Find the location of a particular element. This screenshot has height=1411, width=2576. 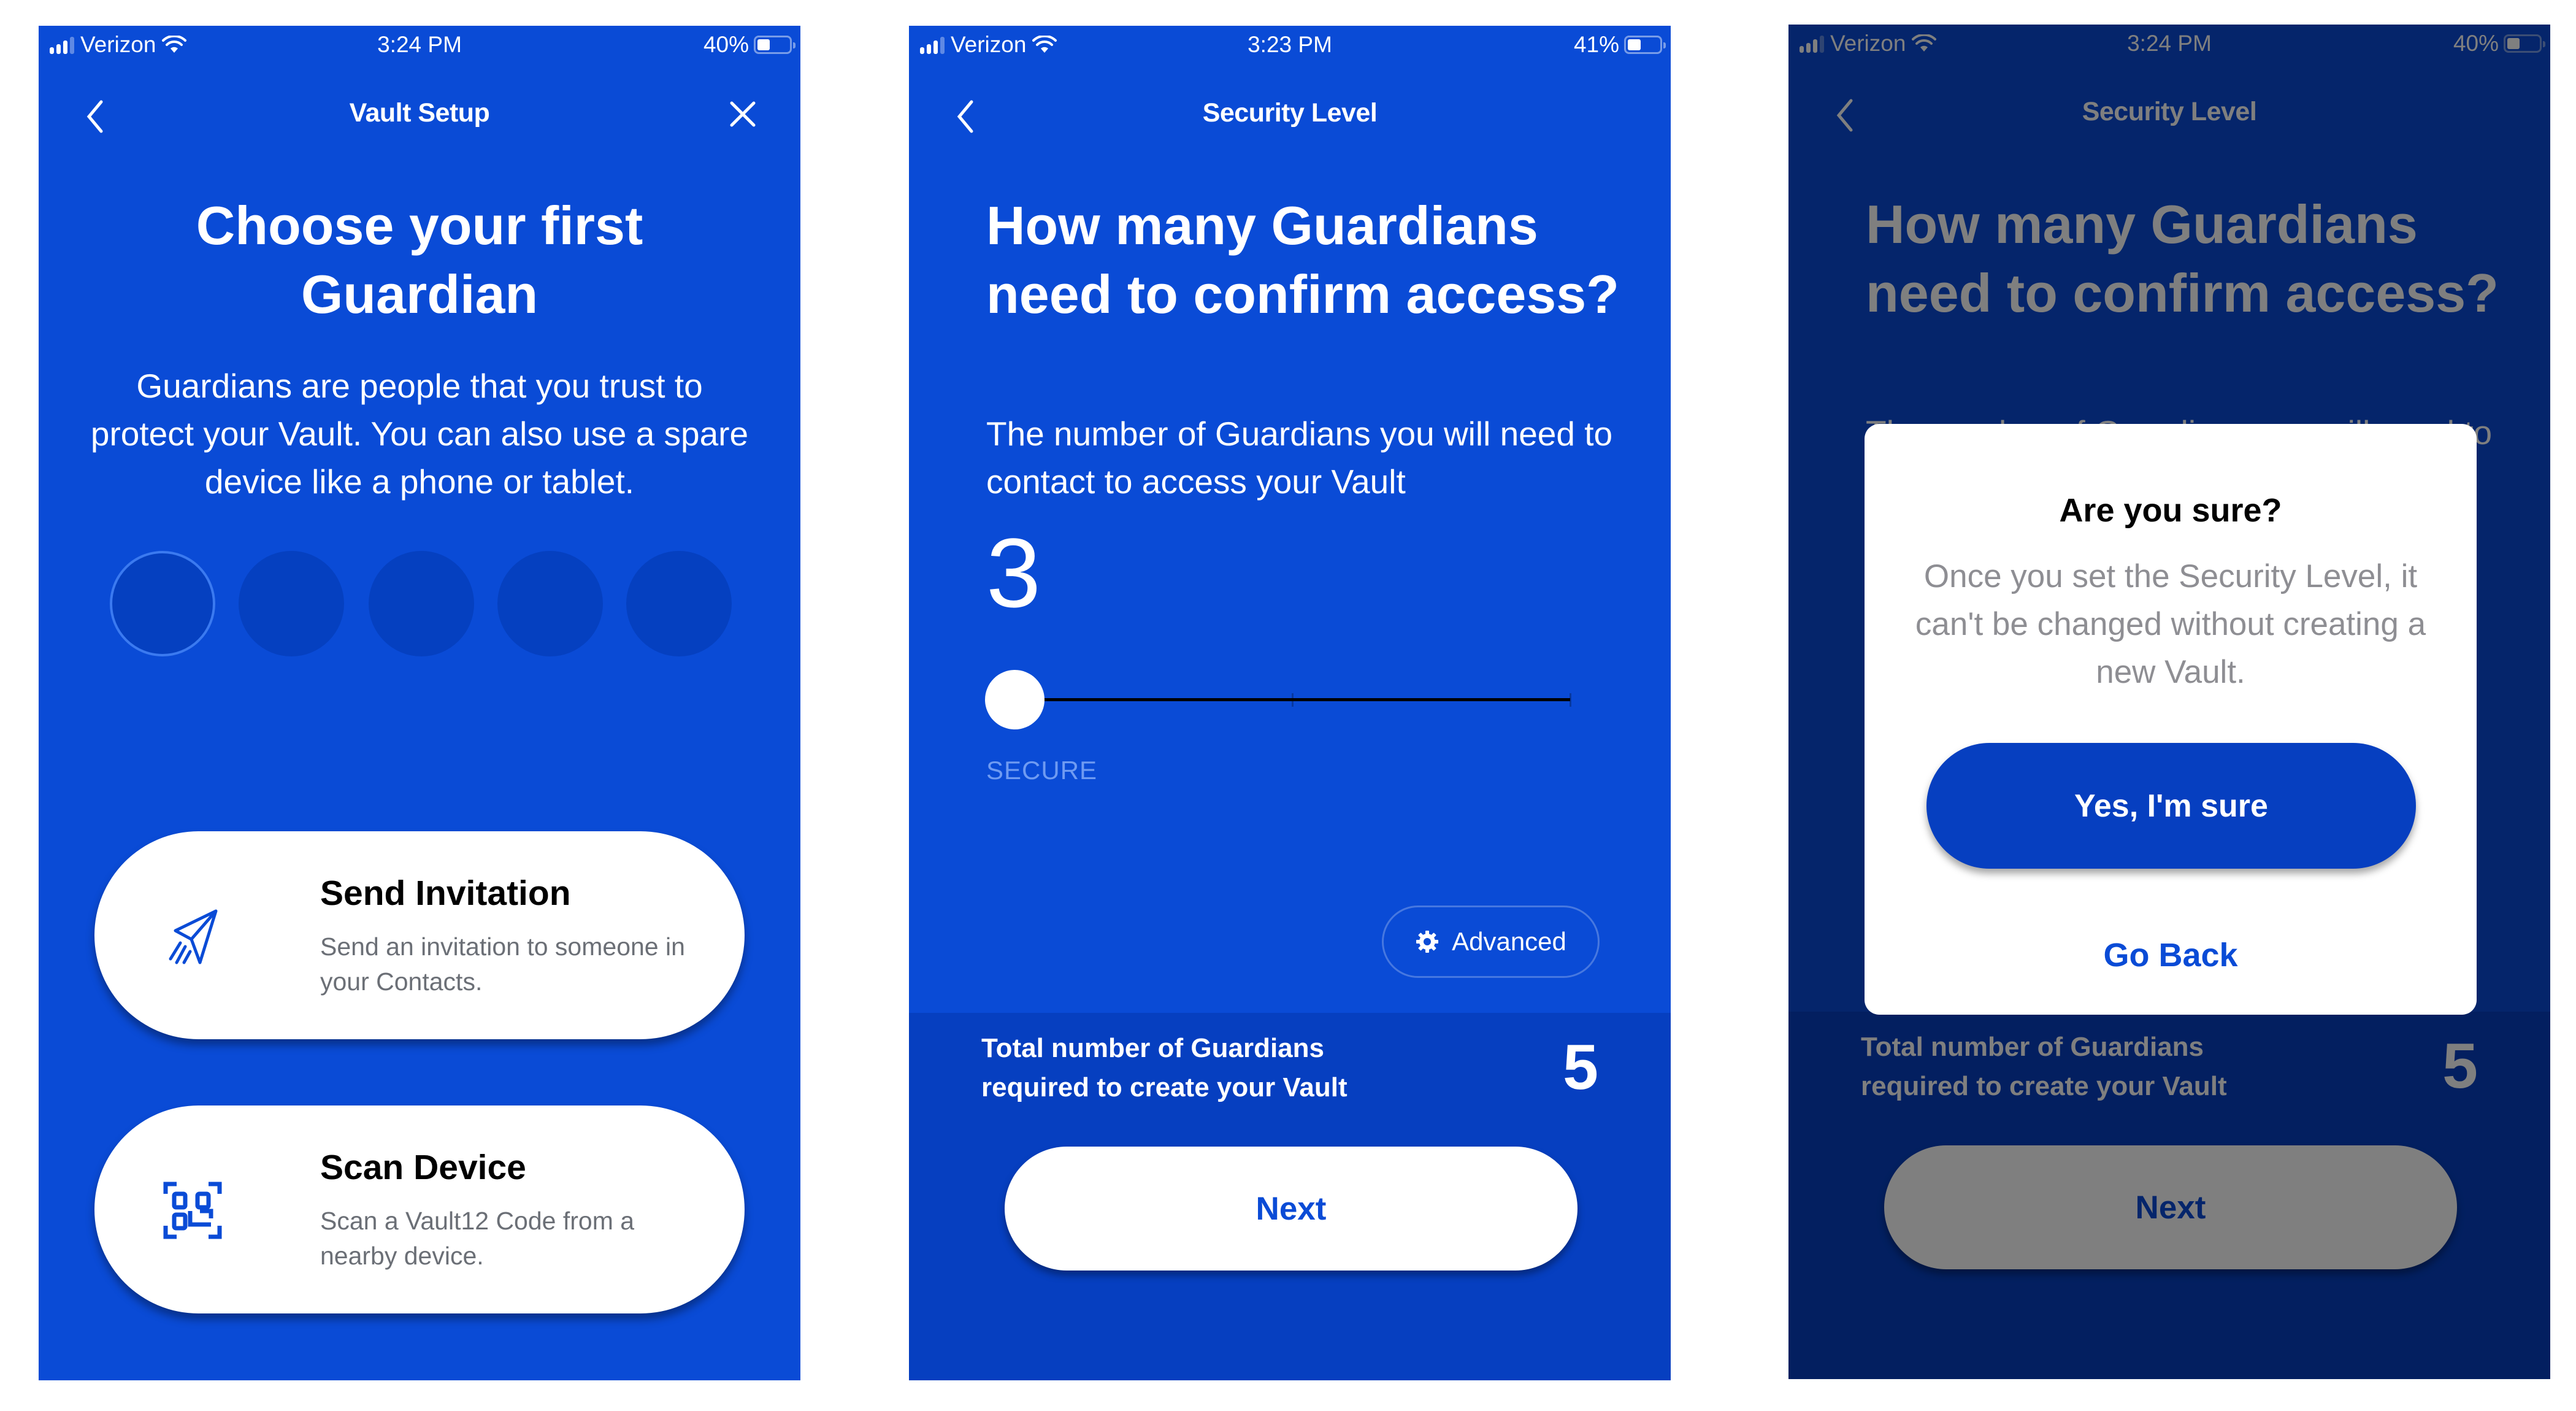

paper-plane-icon is located at coordinates (193, 936).